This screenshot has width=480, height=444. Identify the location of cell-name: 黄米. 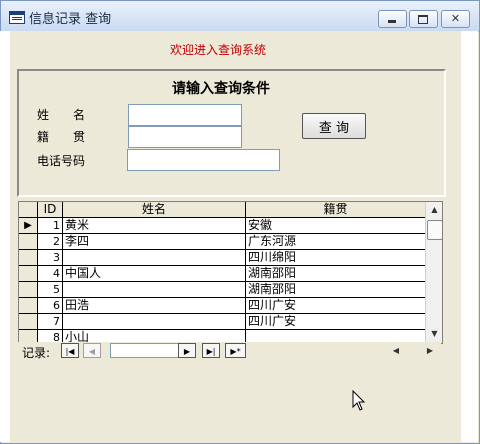
(154, 226).